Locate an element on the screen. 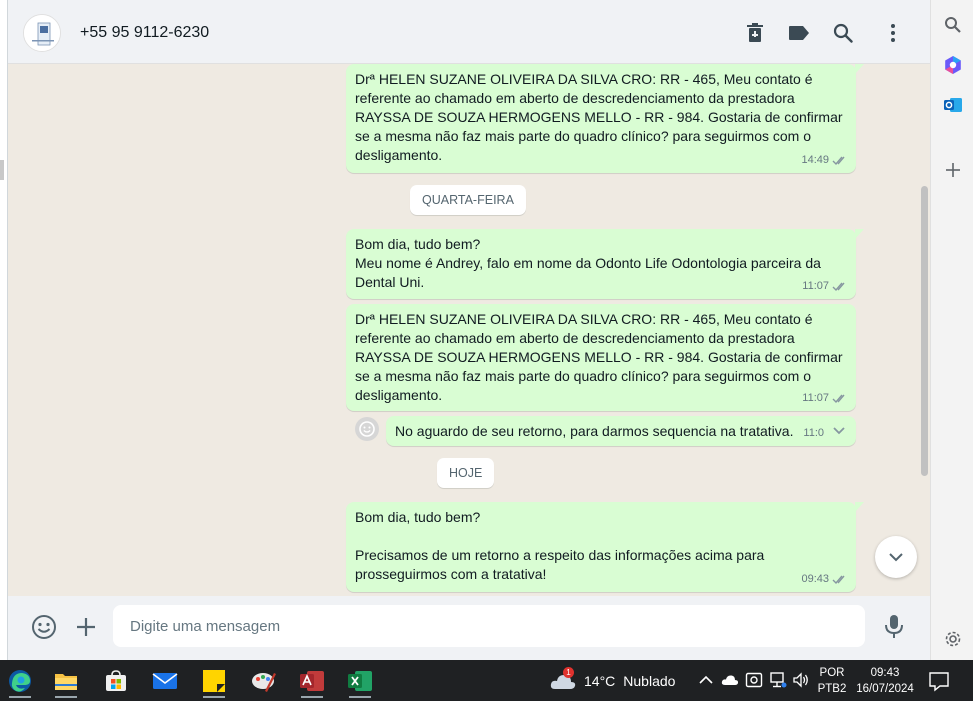  file-explorer-icon is located at coordinates (66, 682).